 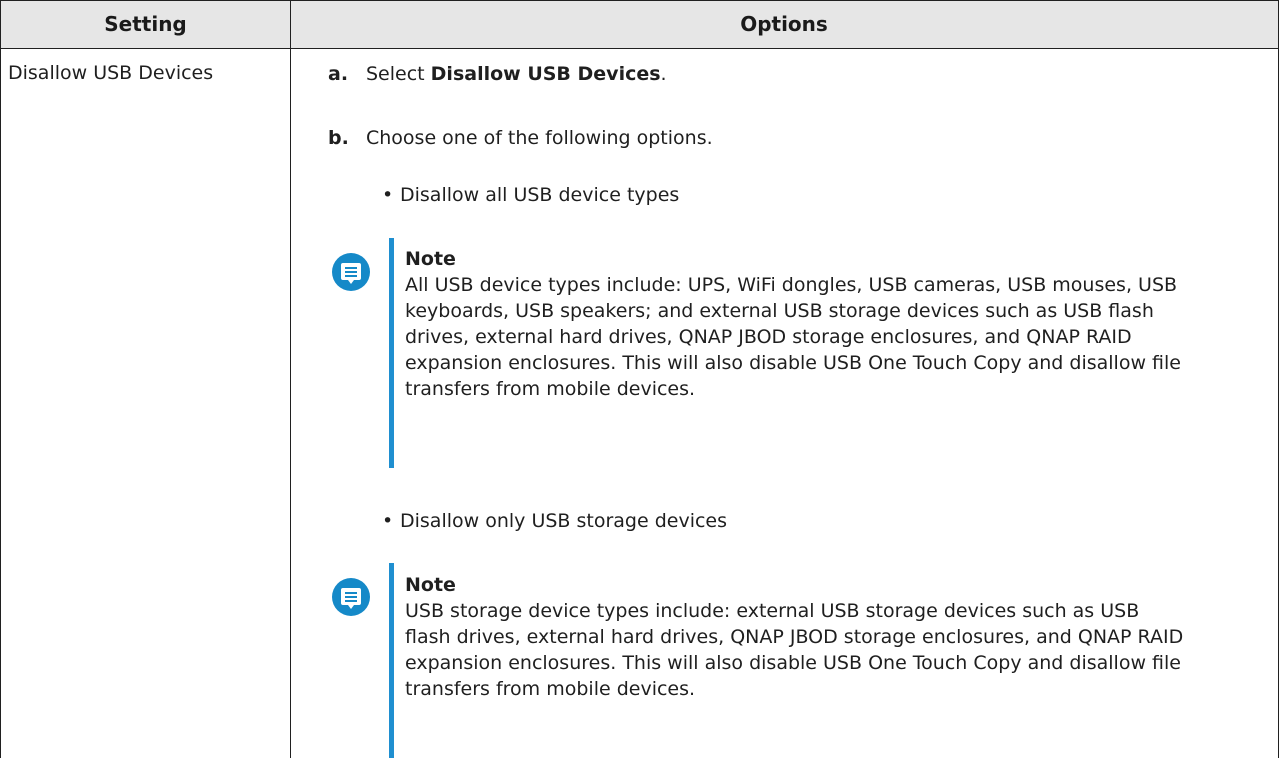 I want to click on header-setting: Setting, so click(x=145, y=24).